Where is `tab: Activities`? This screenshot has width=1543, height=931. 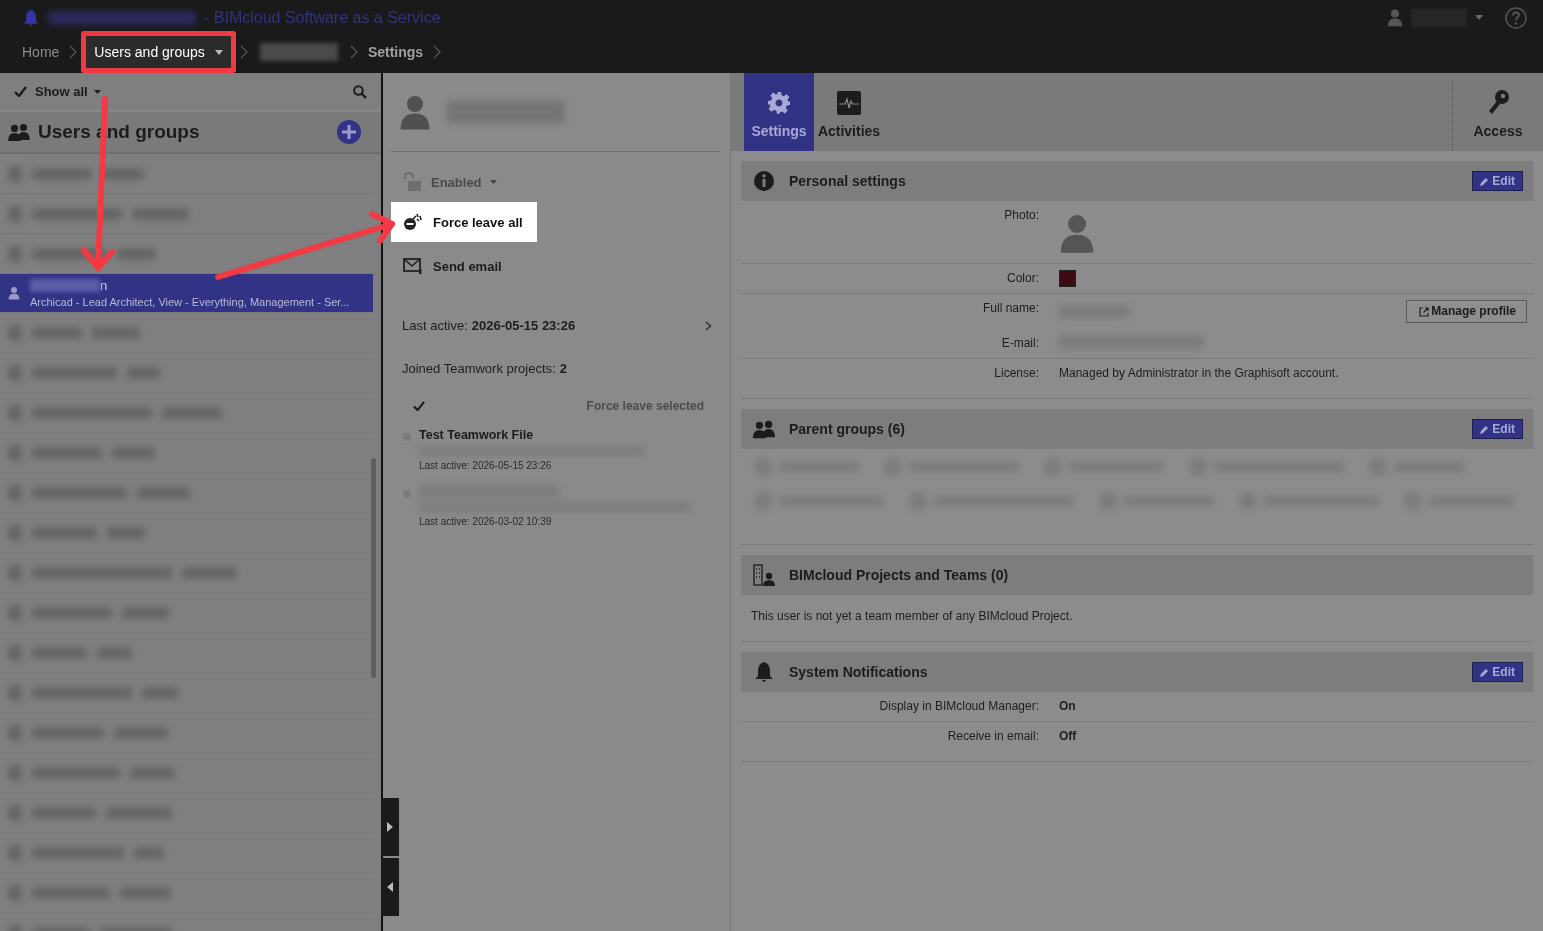 tab: Activities is located at coordinates (849, 112).